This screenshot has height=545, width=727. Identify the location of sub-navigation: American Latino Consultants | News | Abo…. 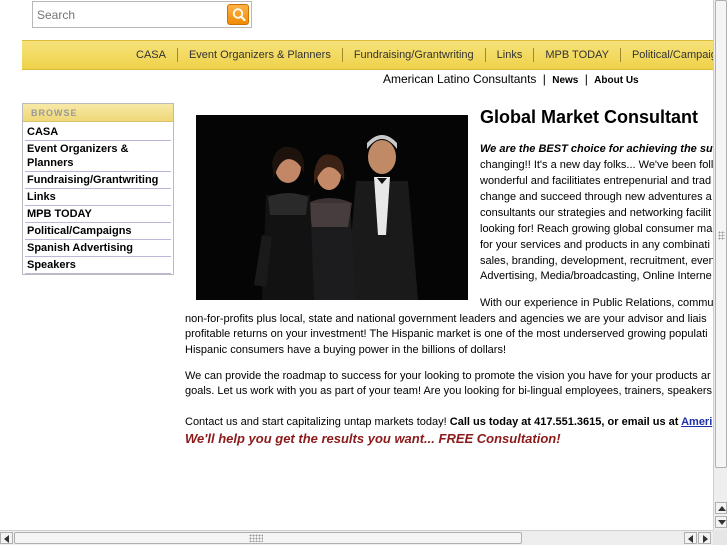
(511, 79).